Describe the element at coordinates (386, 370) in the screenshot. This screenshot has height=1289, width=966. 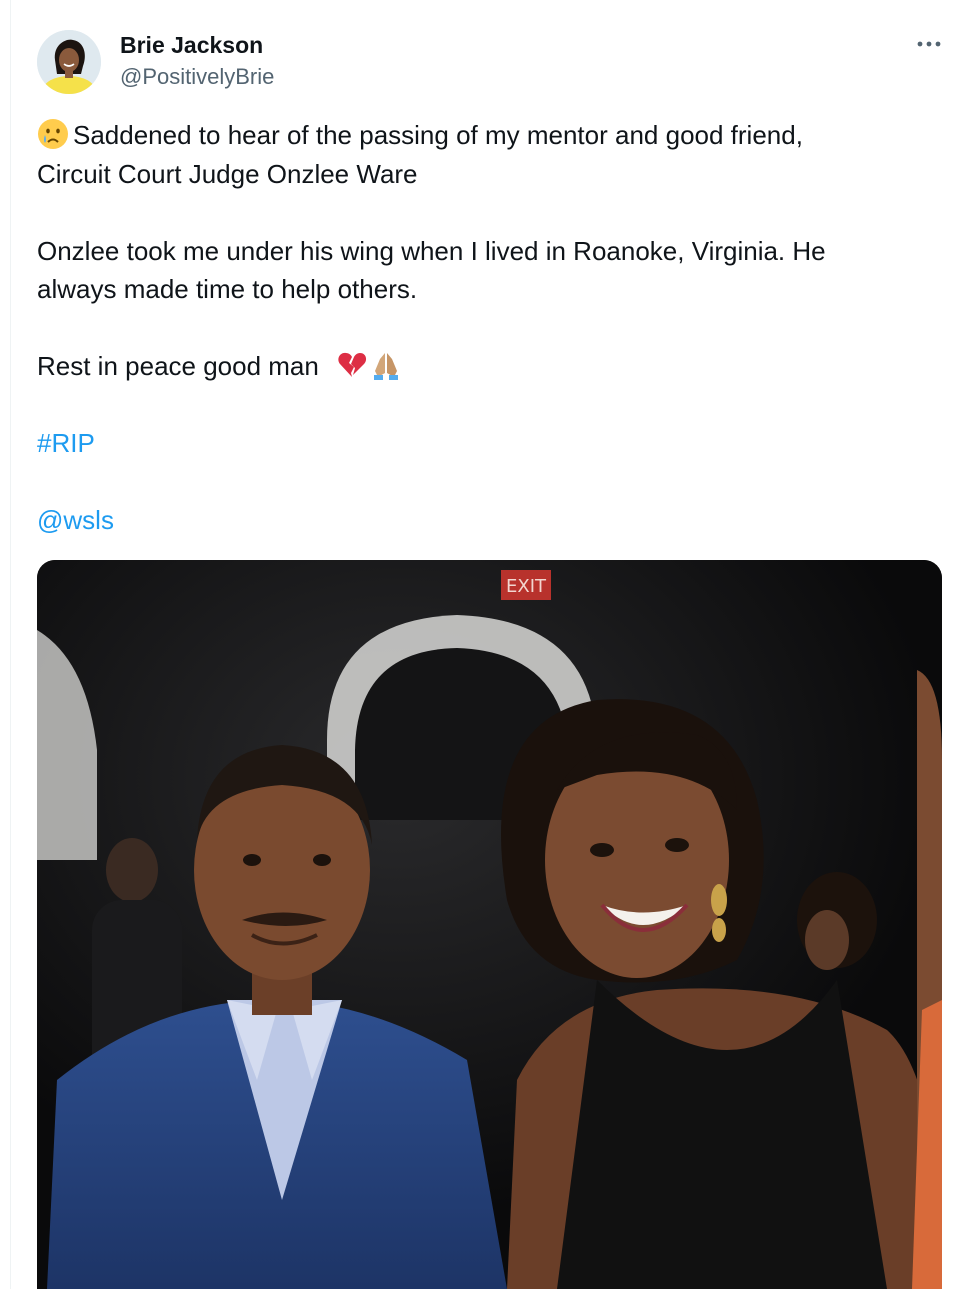
I see `folded-hands-emoji` at that location.